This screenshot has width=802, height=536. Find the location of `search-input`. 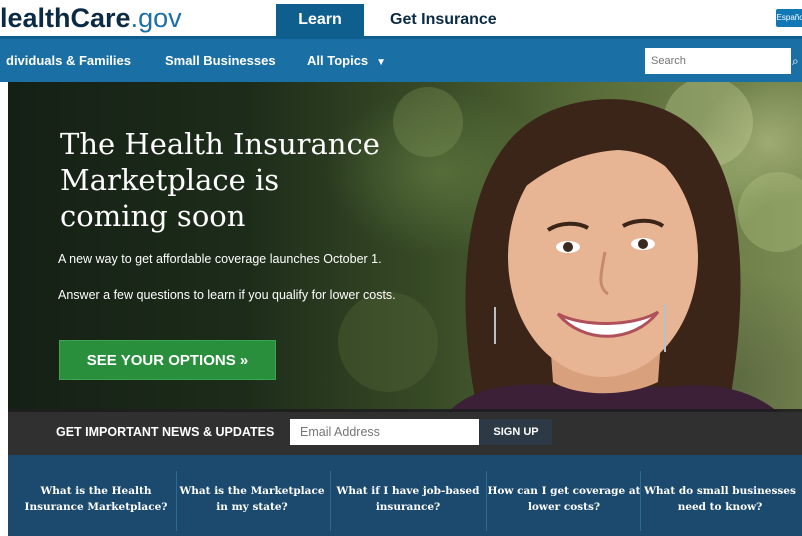

search-input is located at coordinates (718, 61).